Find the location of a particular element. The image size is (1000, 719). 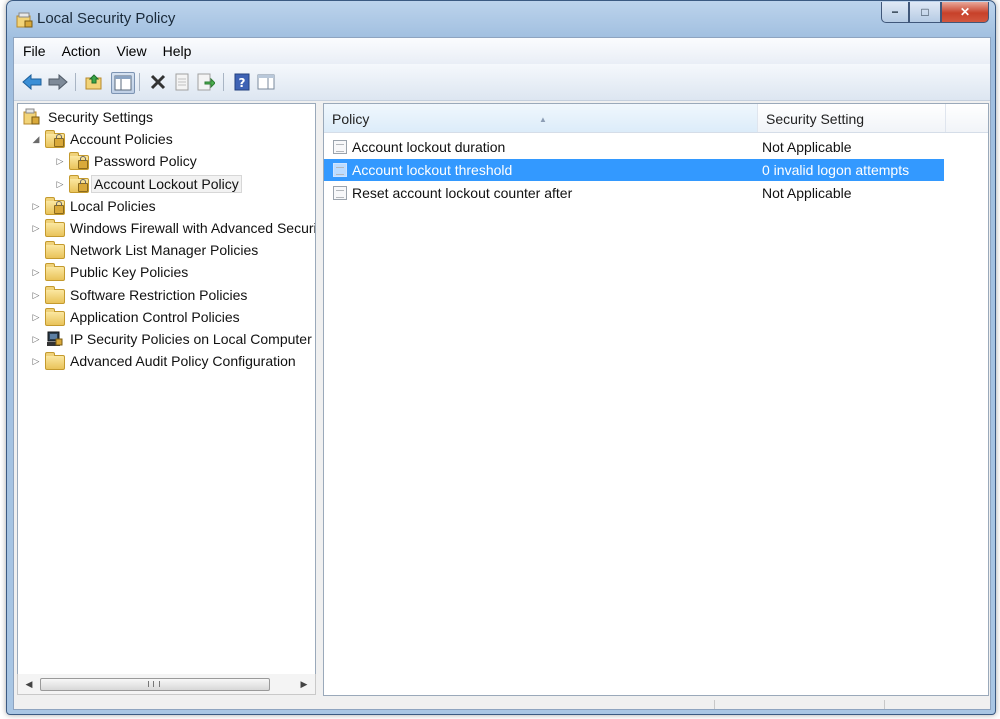

status-segment is located at coordinates (937, 704).